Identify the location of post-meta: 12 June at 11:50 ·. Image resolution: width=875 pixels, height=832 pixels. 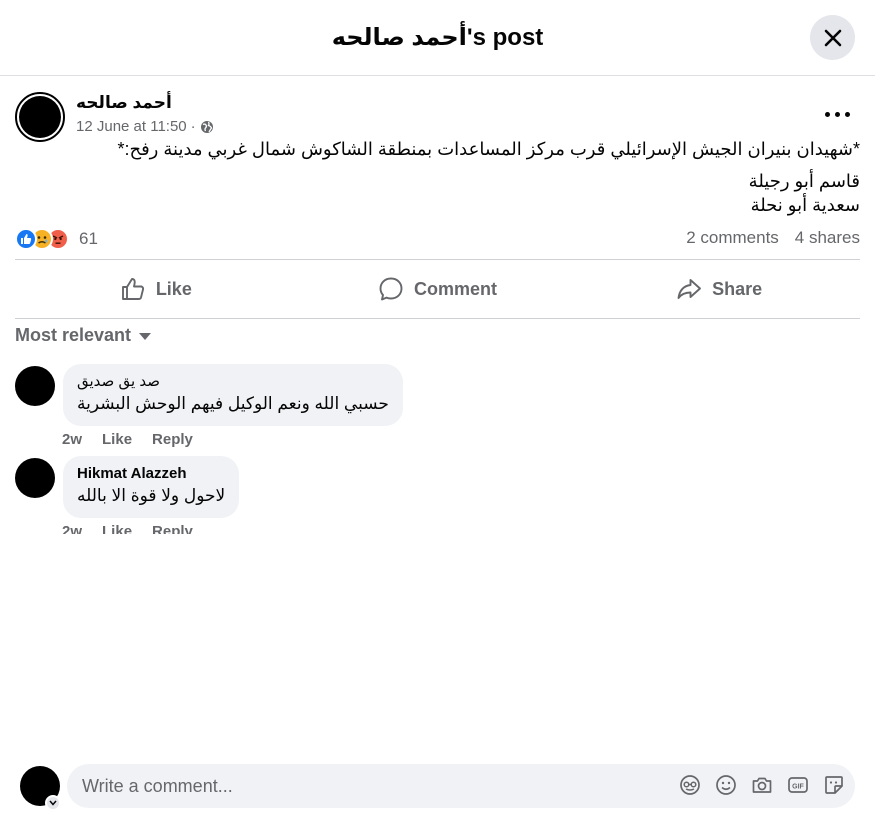
(145, 126).